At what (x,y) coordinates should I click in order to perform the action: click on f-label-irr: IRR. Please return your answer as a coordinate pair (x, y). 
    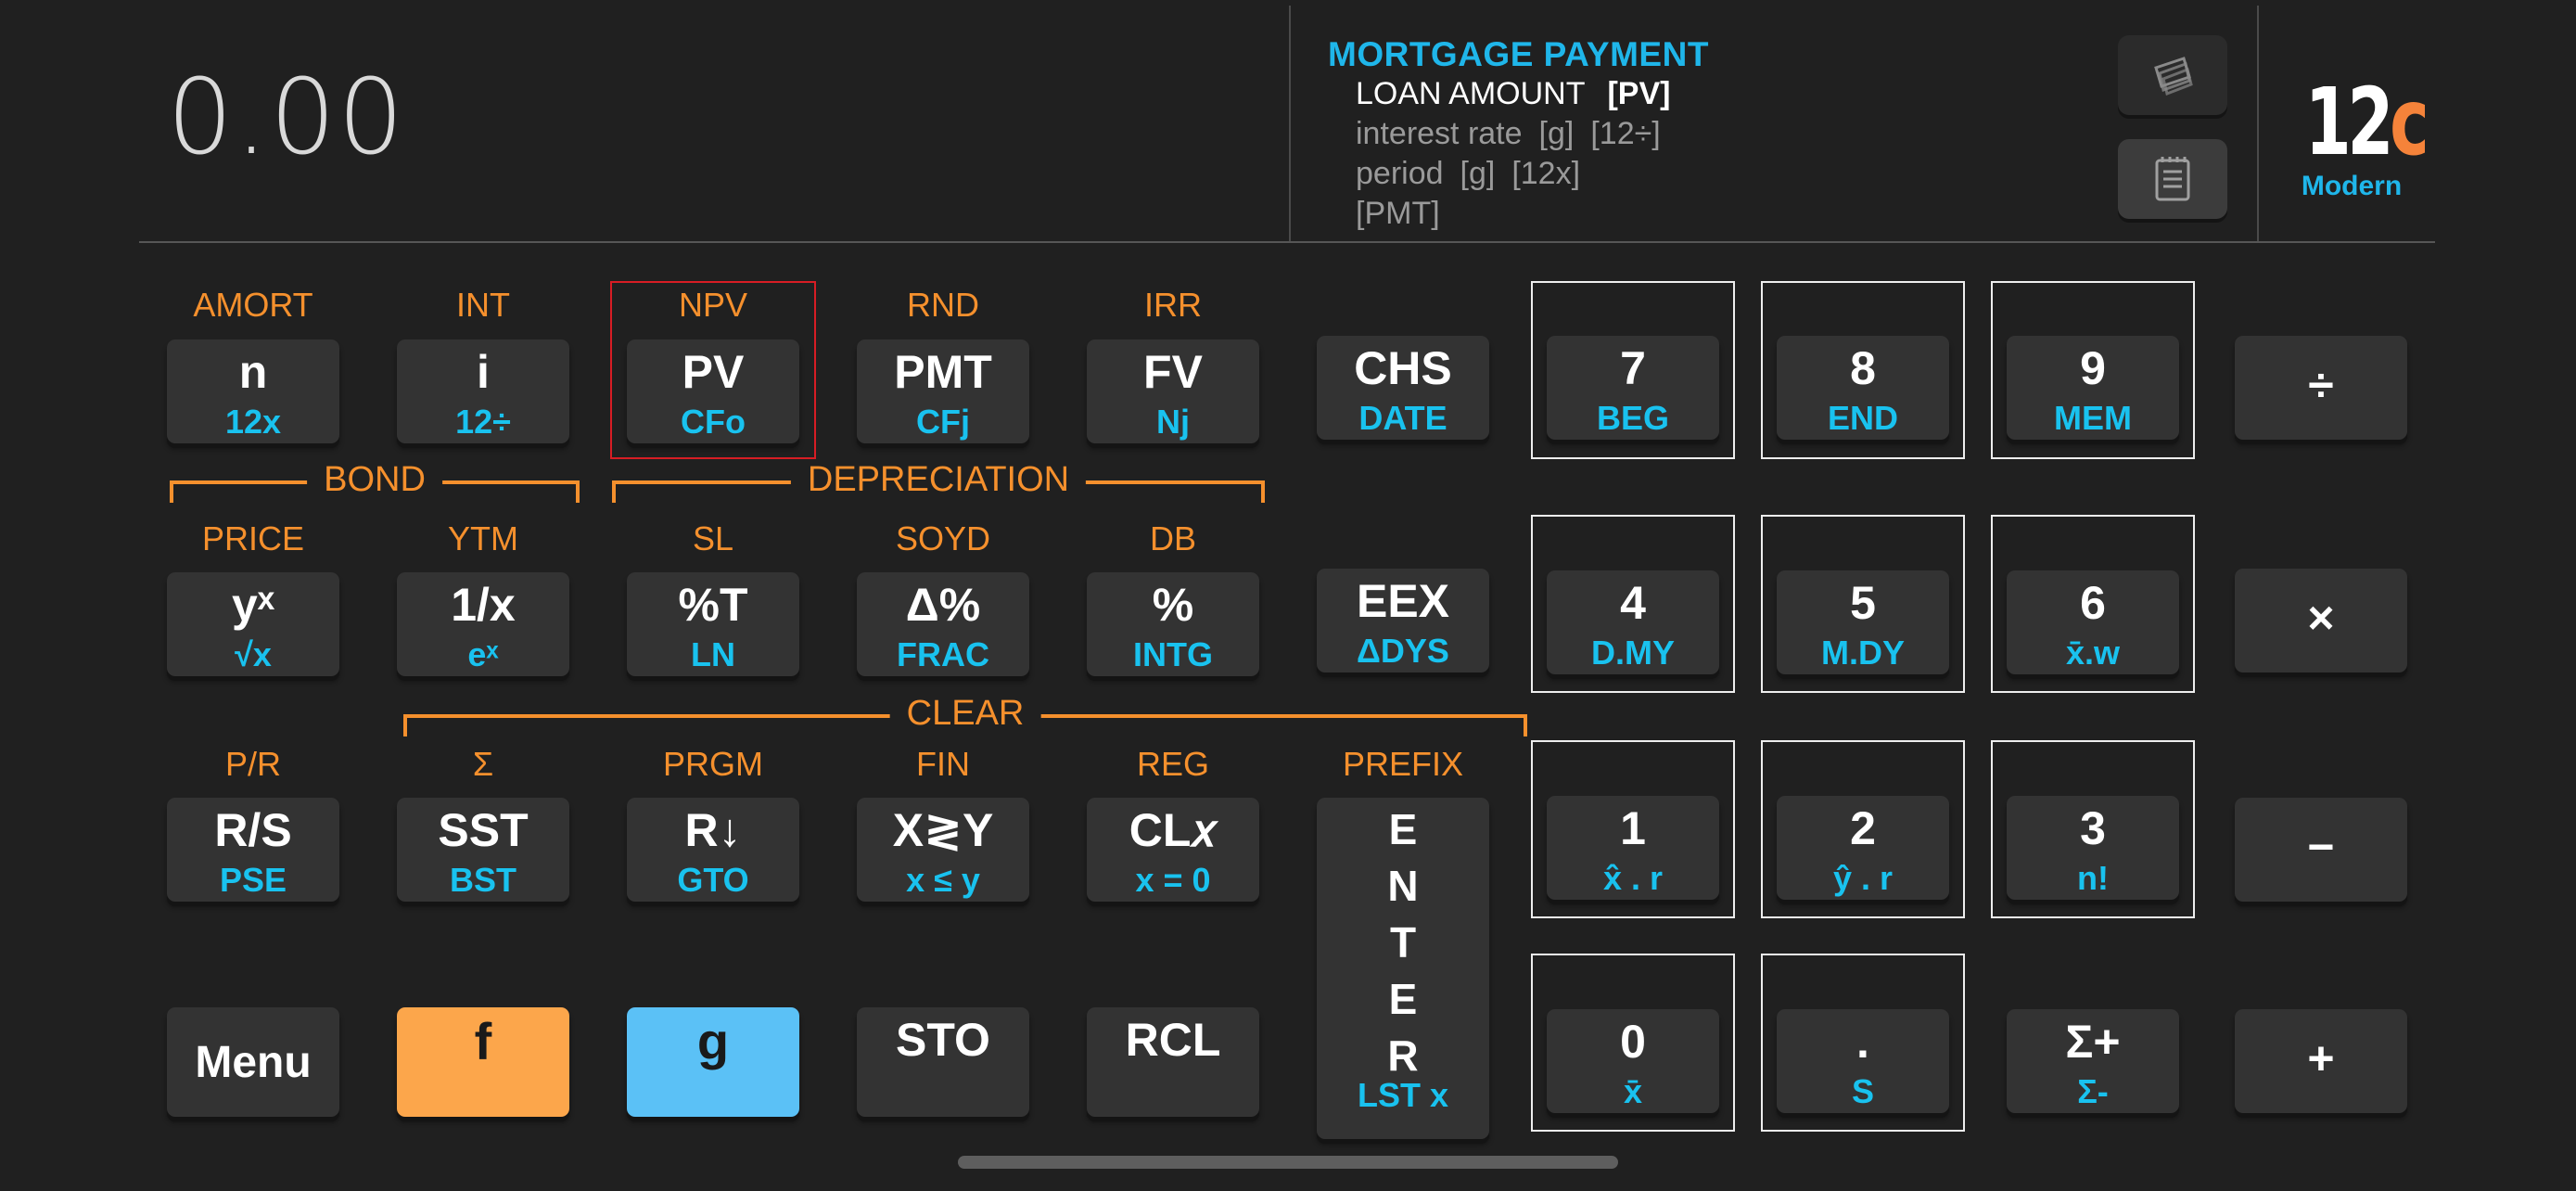
    Looking at the image, I should click on (1173, 305).